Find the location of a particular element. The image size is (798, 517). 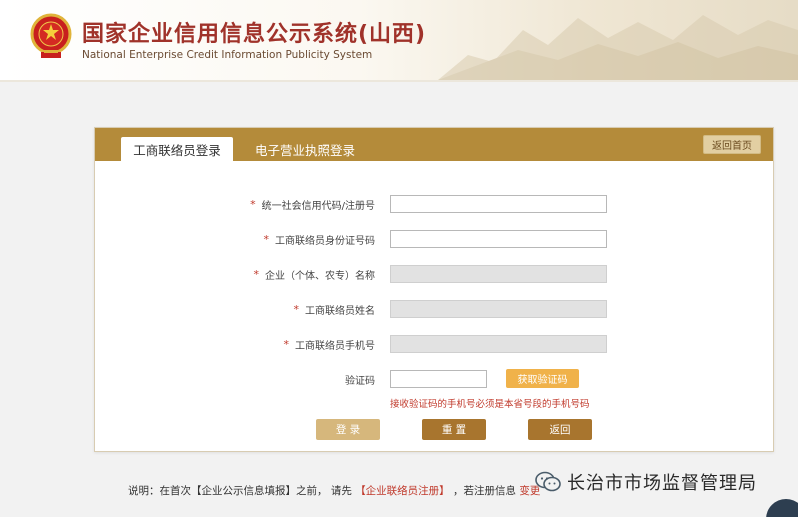

liaison-name-label: * 工商联络员姓名 is located at coordinates (335, 309).